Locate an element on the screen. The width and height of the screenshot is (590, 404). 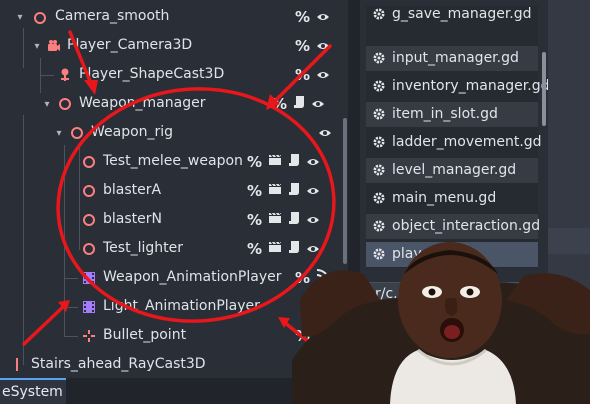
filter-methods-field: r/c.g is located at coordinates (445, 295).